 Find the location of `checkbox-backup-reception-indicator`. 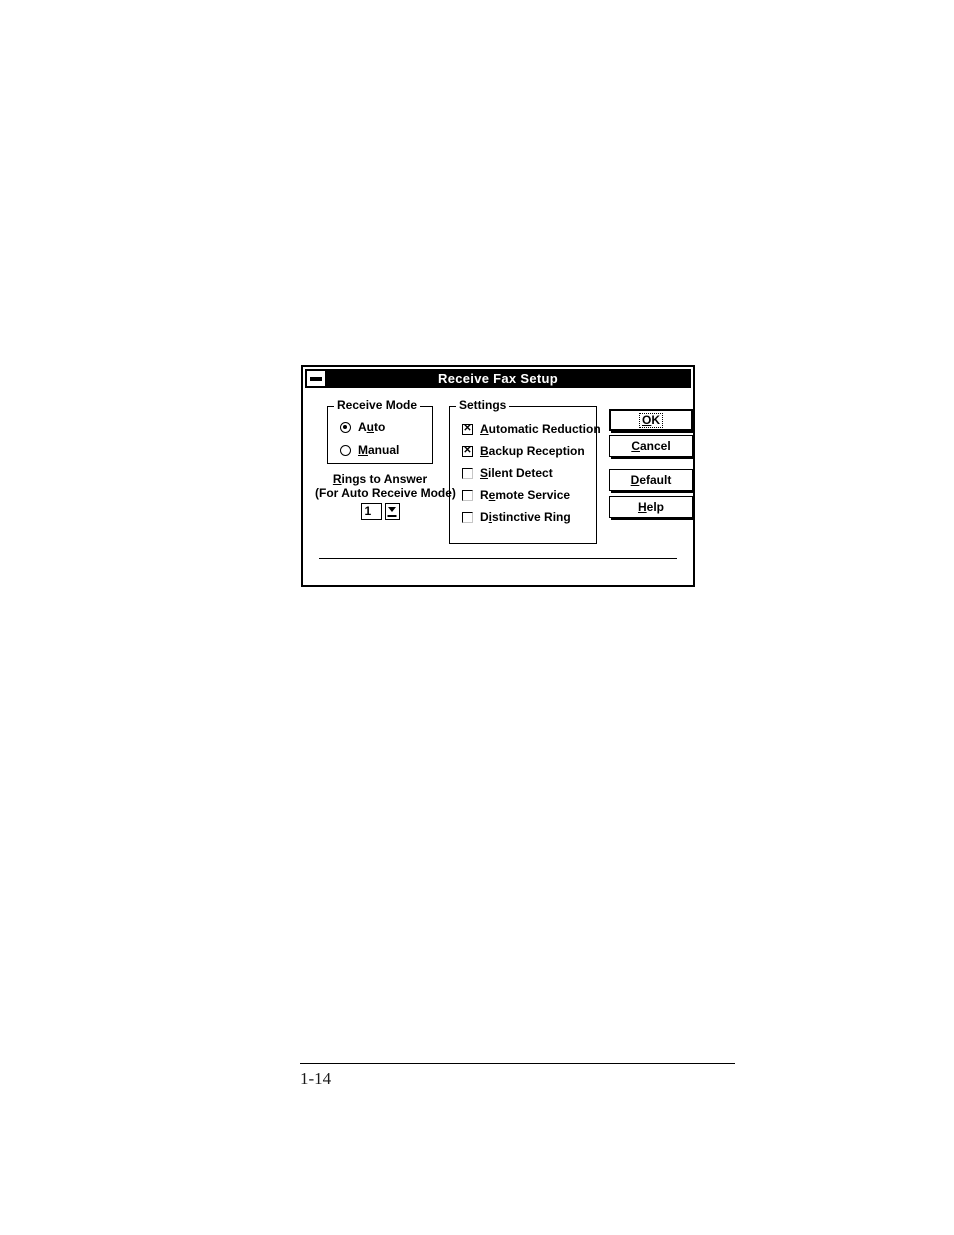

checkbox-backup-reception-indicator is located at coordinates (467, 451).